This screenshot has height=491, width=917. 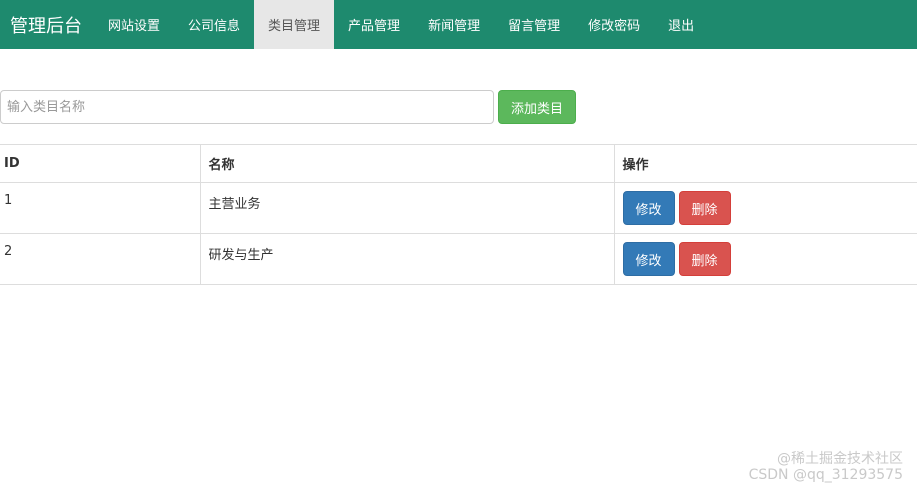 What do you see at coordinates (214, 24) in the screenshot?
I see `nav-item-company-info: 公司信息` at bounding box center [214, 24].